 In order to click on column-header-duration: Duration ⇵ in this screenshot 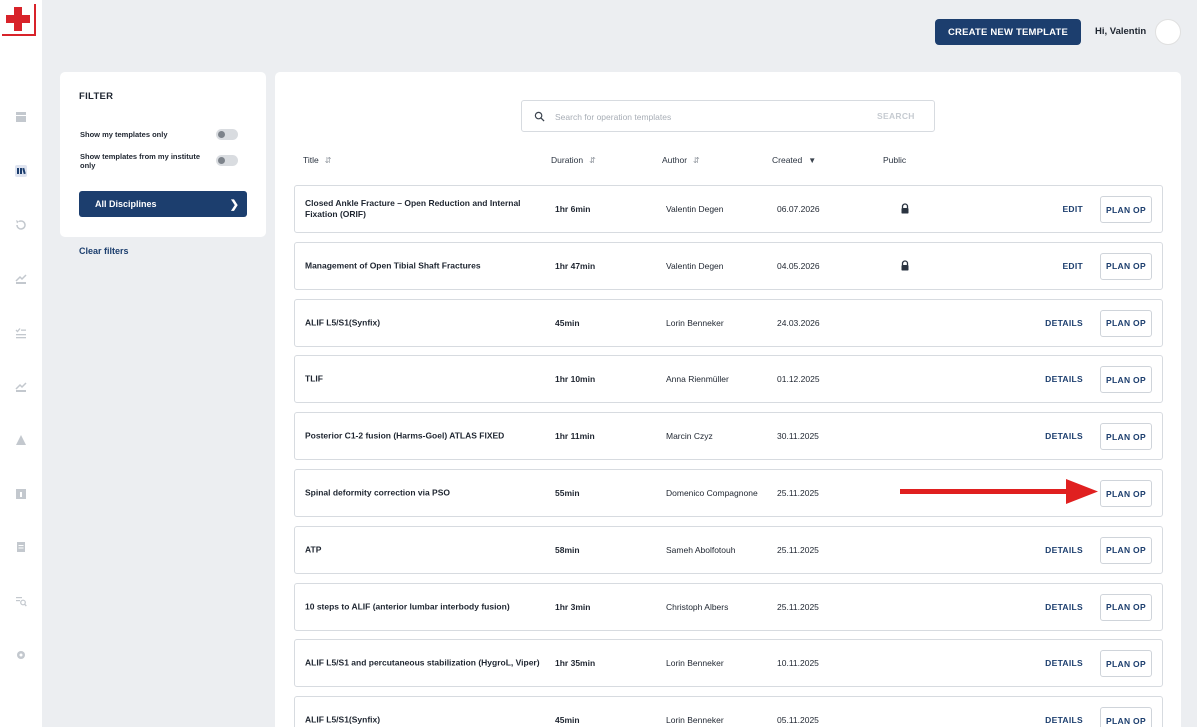, I will do `click(573, 160)`.